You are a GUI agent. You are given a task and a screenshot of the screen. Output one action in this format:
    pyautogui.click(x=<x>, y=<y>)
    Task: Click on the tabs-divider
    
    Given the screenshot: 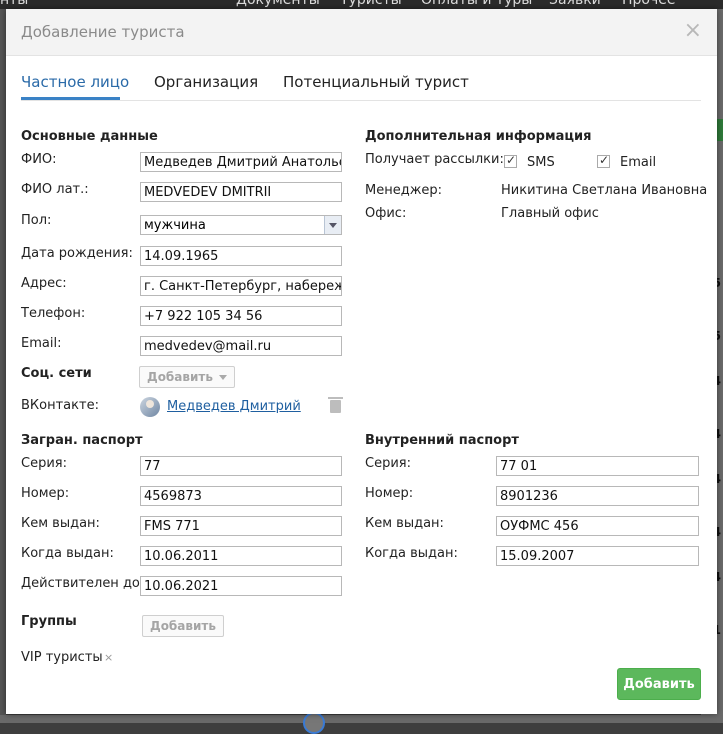 What is the action you would take?
    pyautogui.click(x=361, y=100)
    